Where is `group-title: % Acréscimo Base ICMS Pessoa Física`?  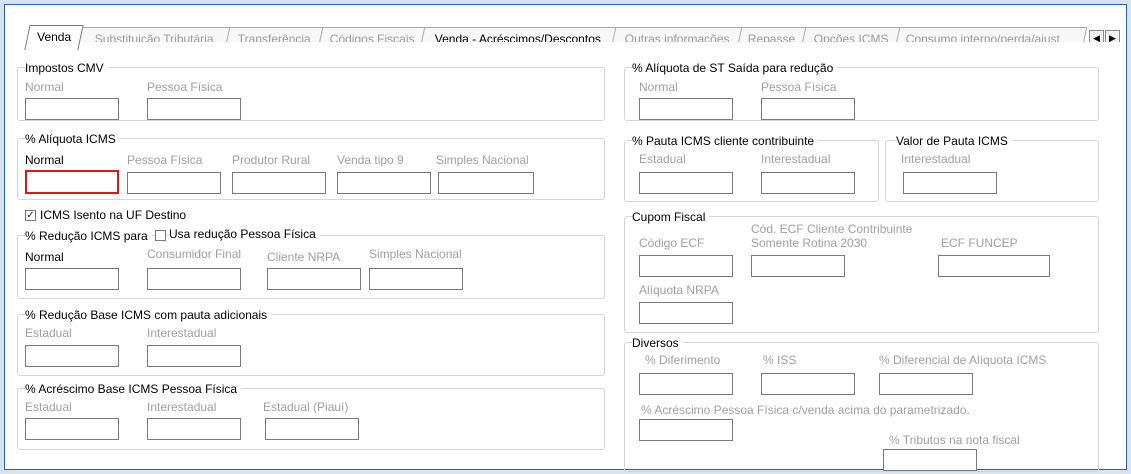 group-title: % Acréscimo Base ICMS Pessoa Física is located at coordinates (133, 389).